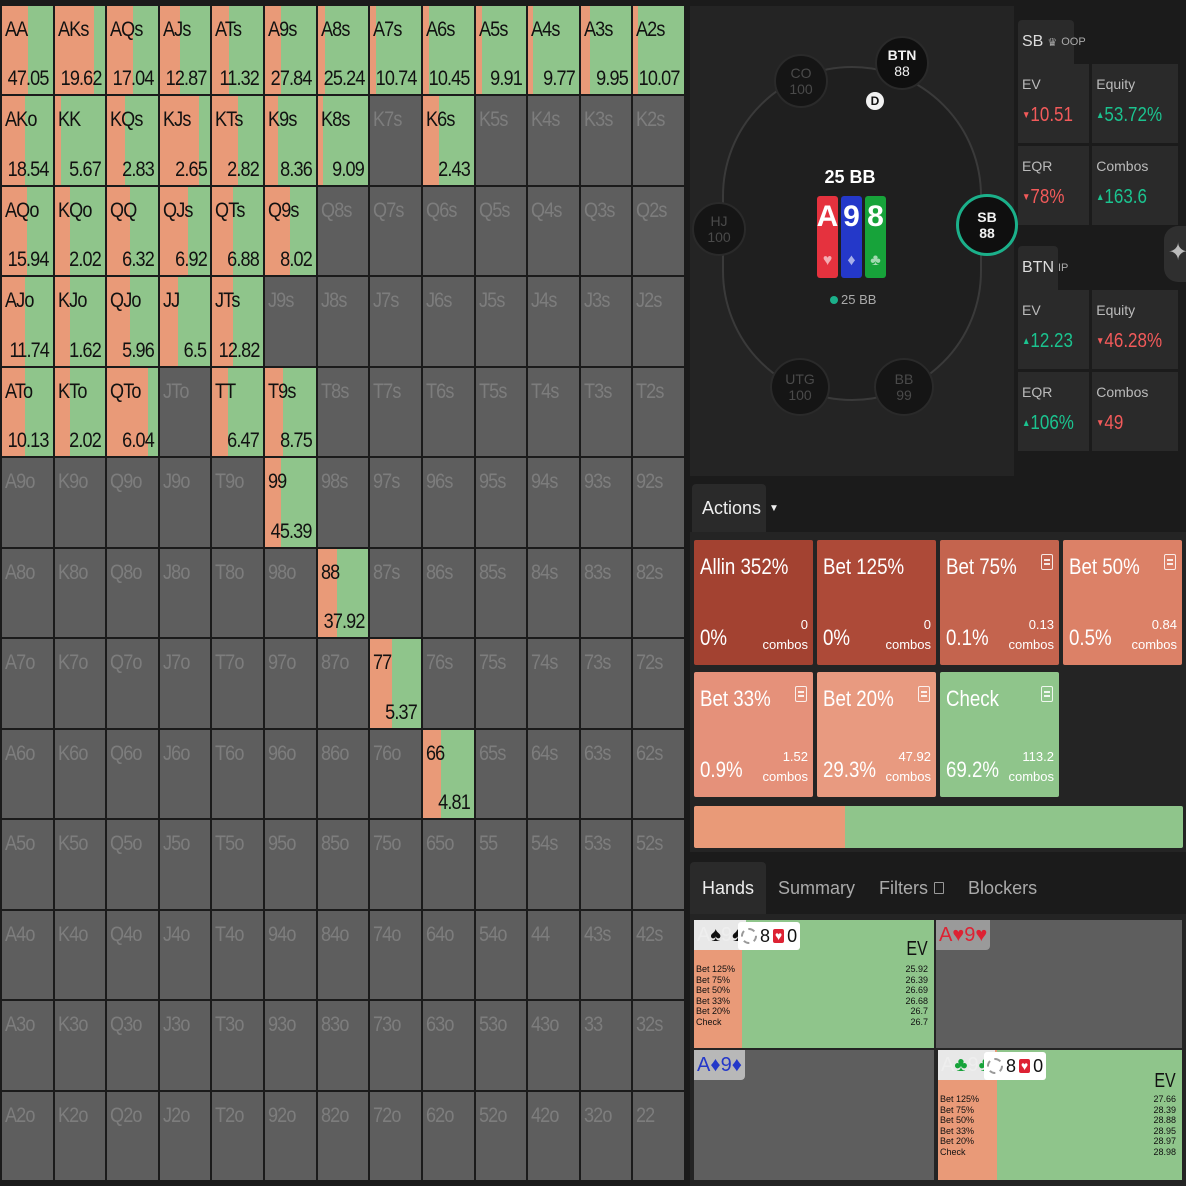 Image resolution: width=1186 pixels, height=1186 pixels. Describe the element at coordinates (290, 955) in the screenshot. I see `hand-cell: 94o` at that location.